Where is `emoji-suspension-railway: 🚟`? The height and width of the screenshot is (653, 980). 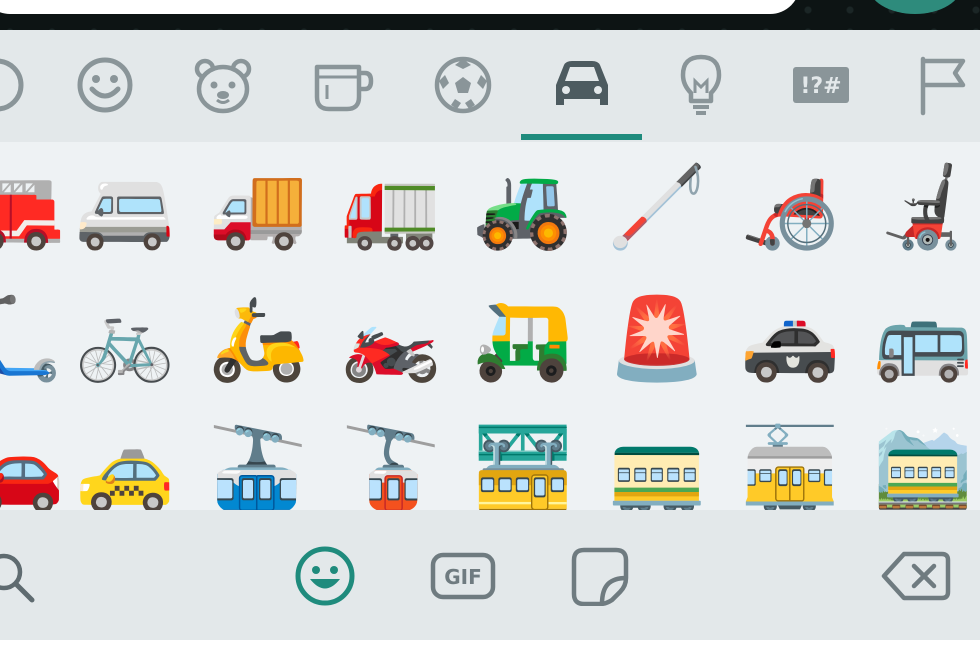
emoji-suspension-railway: 🚟 is located at coordinates (523, 462).